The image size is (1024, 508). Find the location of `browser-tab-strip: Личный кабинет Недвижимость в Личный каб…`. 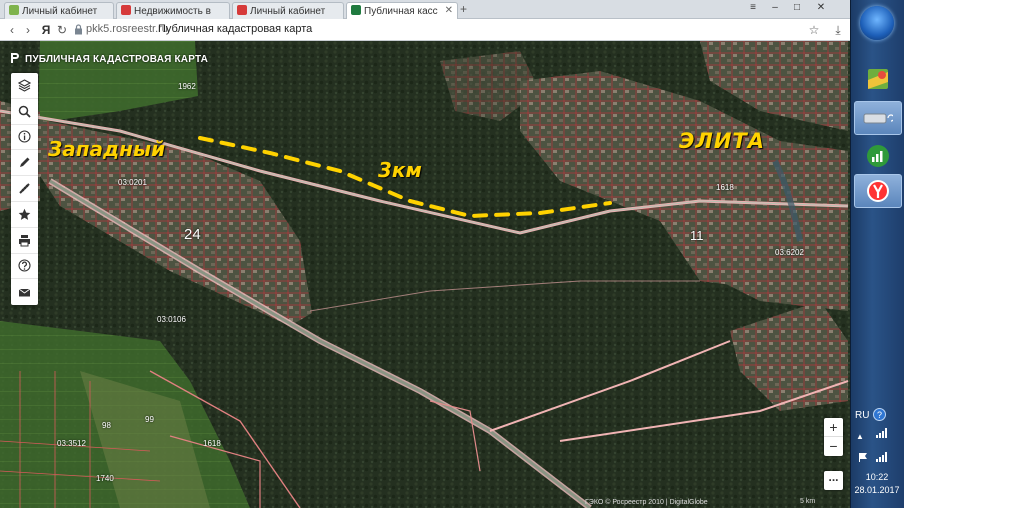

browser-tab-strip: Личный кабинет Недвижимость в Личный каб… is located at coordinates (425, 10).